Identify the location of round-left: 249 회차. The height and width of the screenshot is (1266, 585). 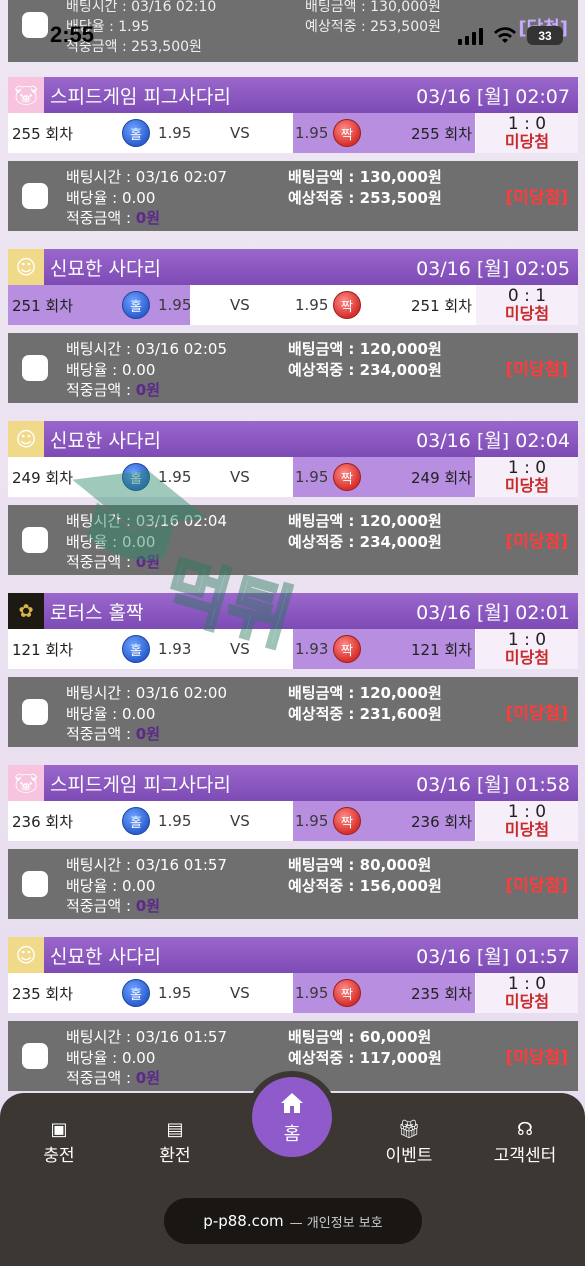
(42, 477).